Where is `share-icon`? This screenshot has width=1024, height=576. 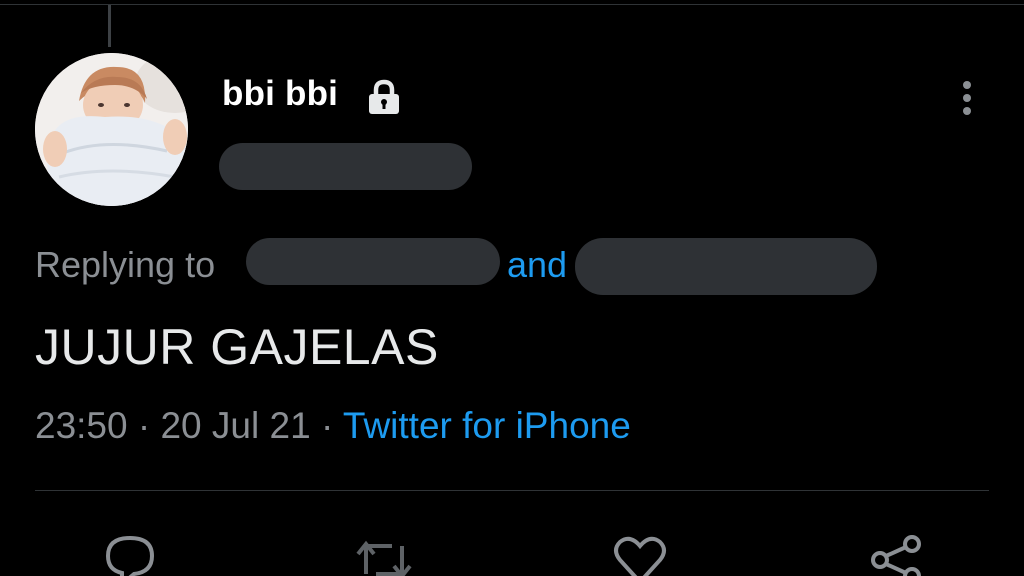
share-icon is located at coordinates (896, 553).